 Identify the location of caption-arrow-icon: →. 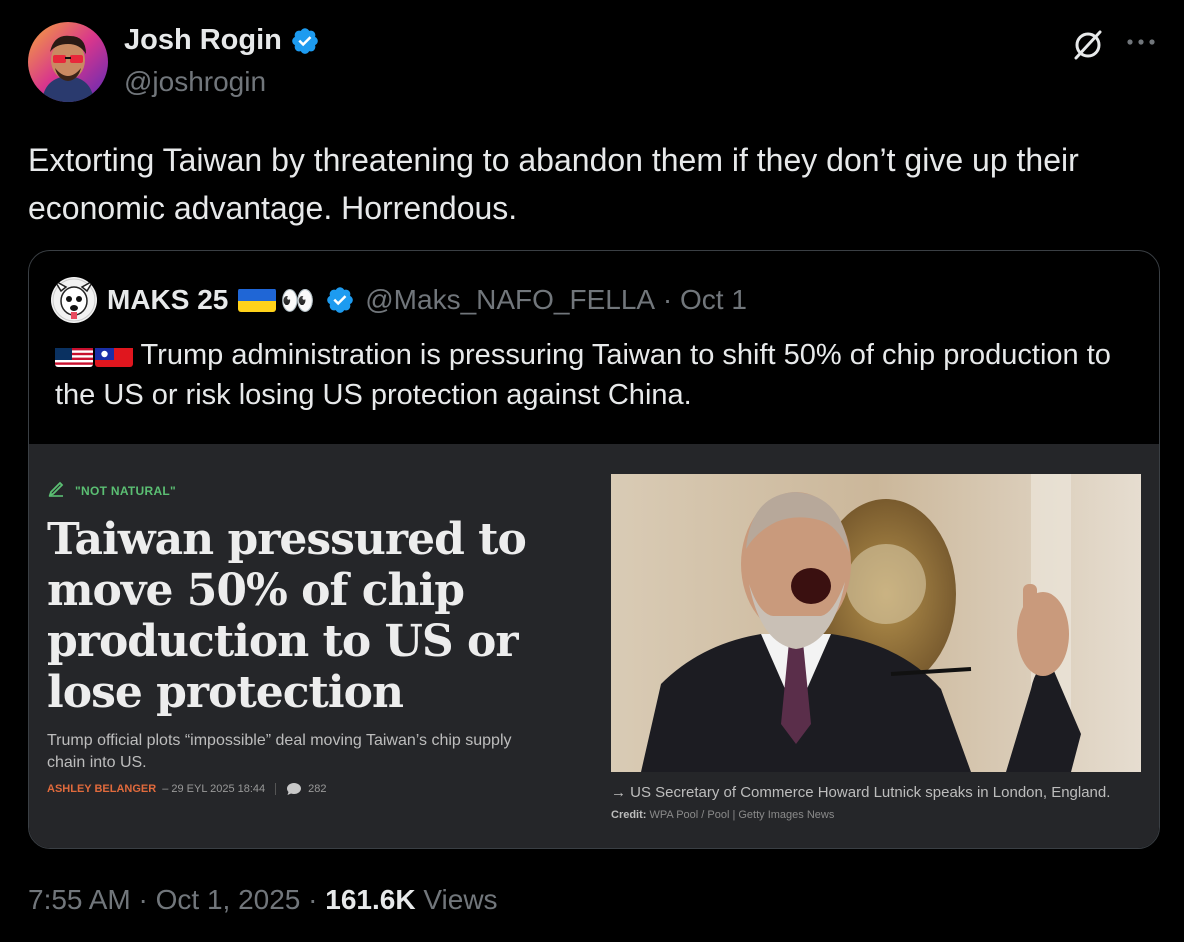
(618, 792).